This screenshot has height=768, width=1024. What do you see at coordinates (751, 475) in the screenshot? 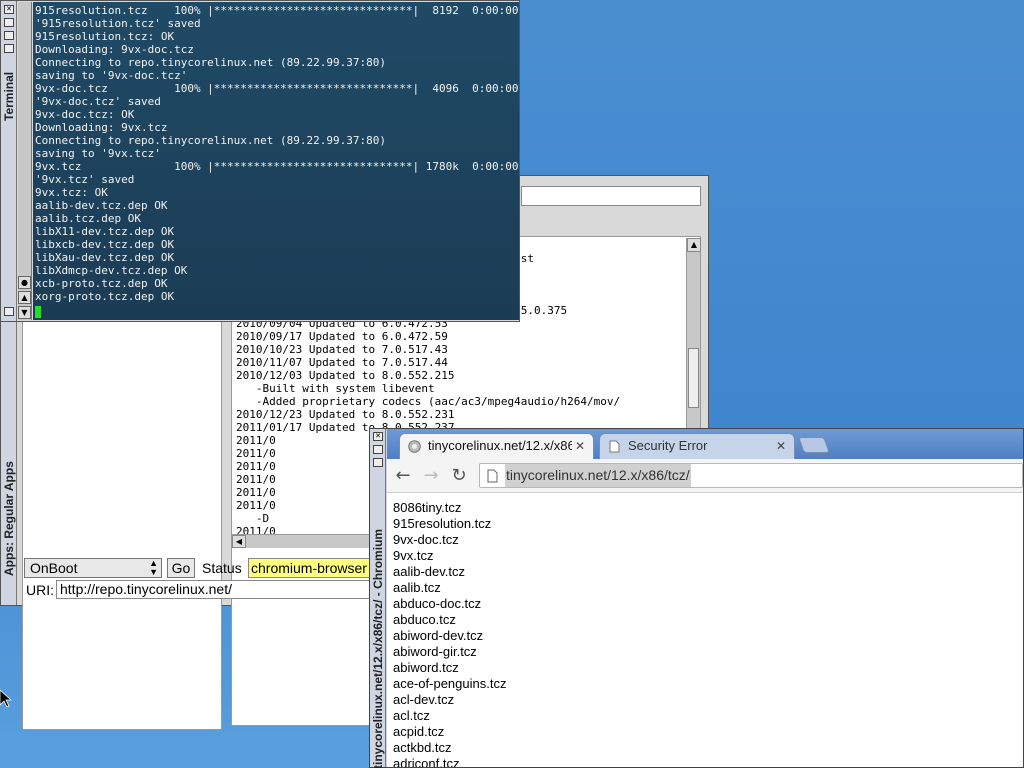
I see `address-bar: tinycorelinux.net/12.x/x86/tcz/` at bounding box center [751, 475].